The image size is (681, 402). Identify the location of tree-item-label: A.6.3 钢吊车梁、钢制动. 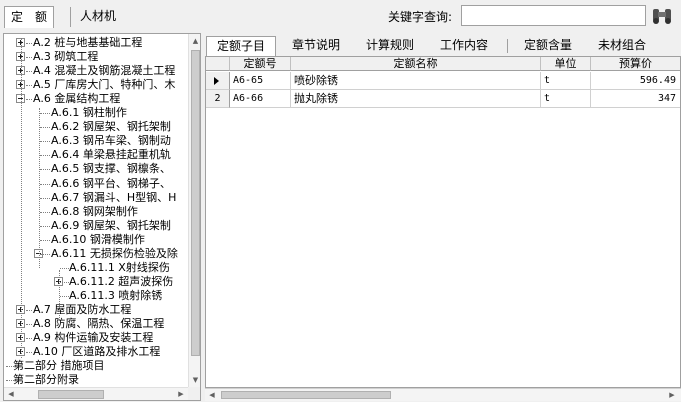
(111, 140).